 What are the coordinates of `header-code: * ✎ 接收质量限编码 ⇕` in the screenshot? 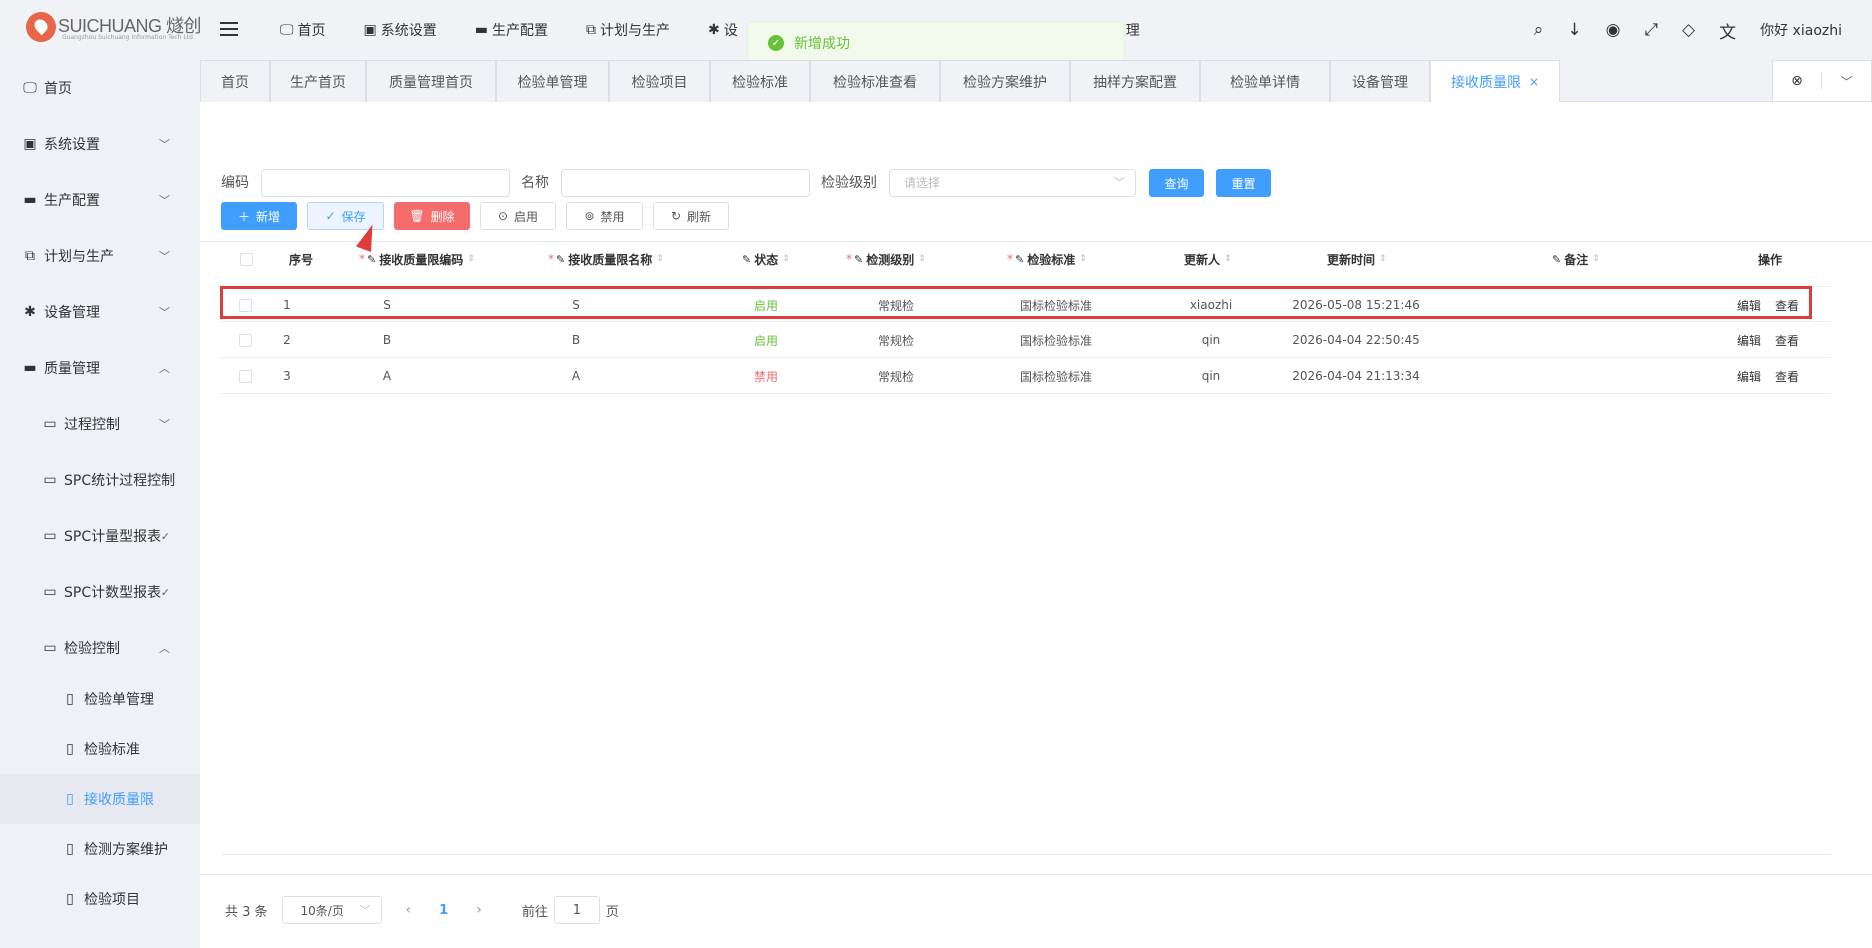 It's located at (417, 259).